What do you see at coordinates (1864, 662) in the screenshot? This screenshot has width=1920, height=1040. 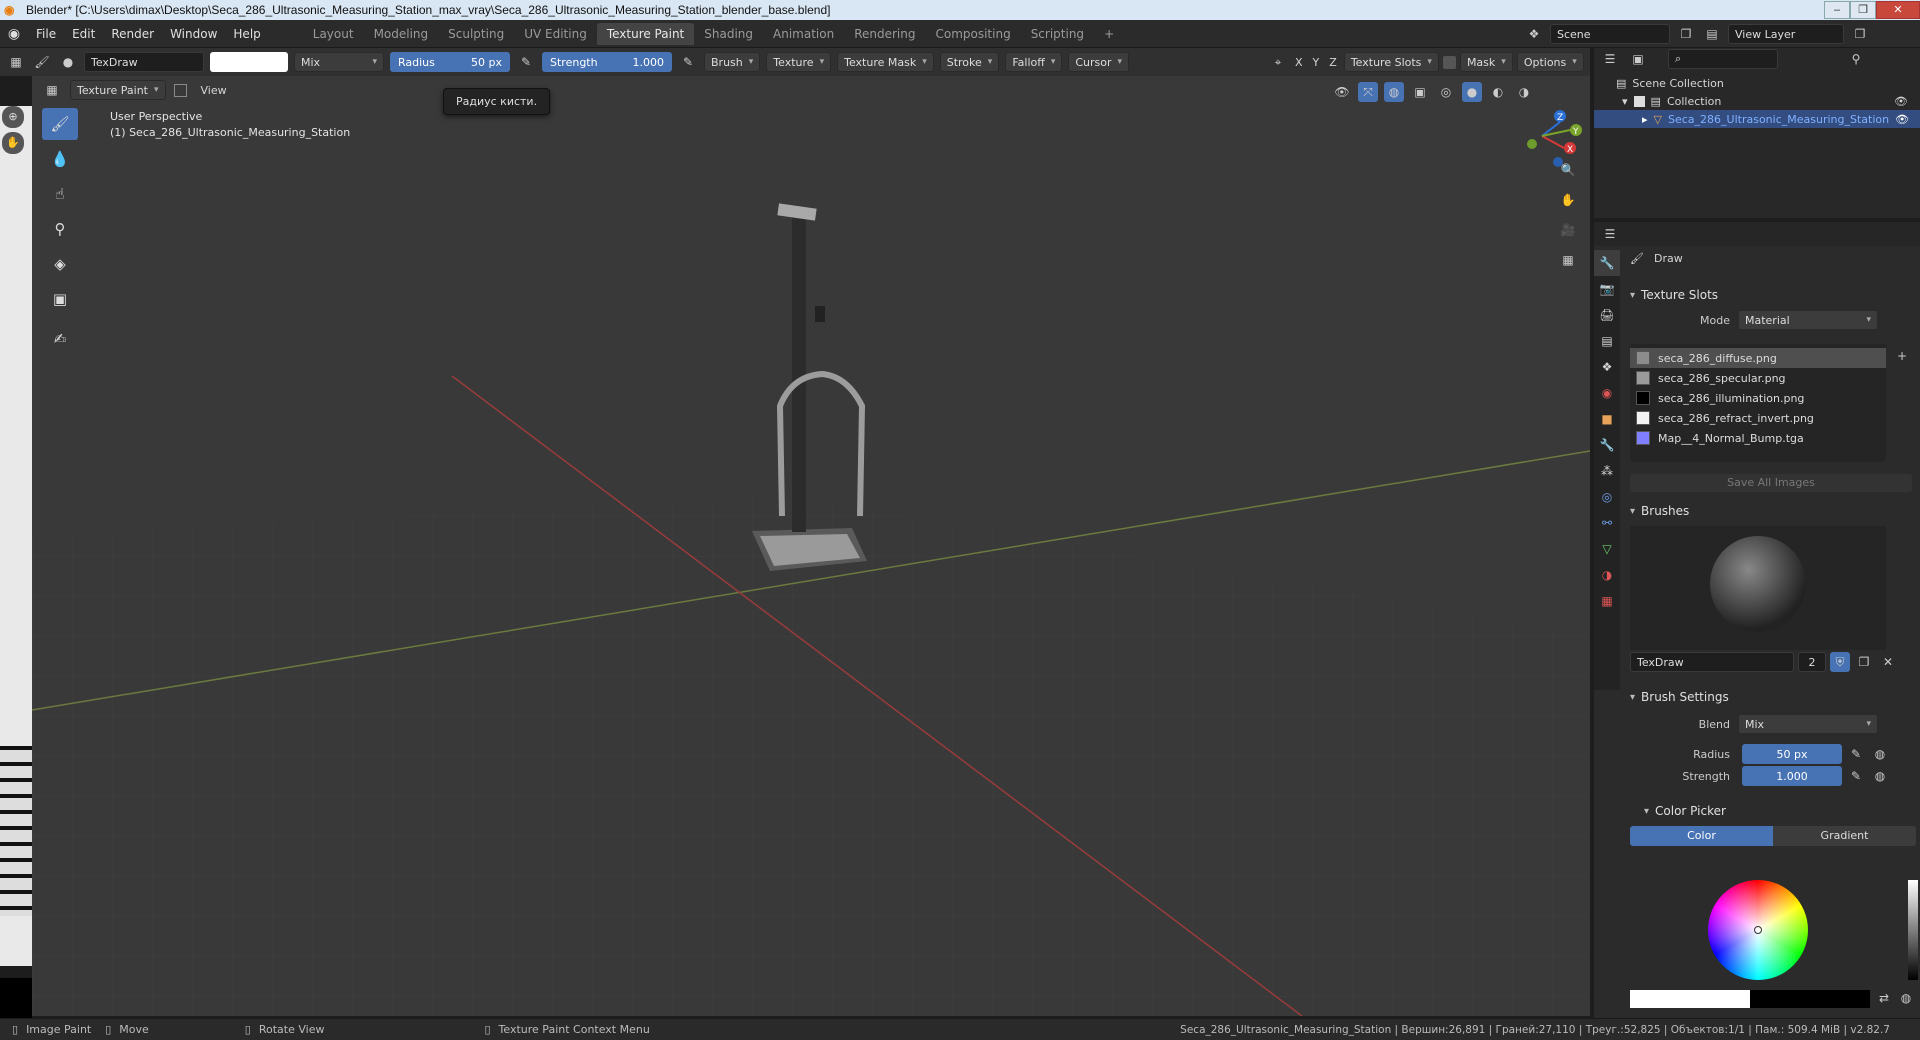 I see `duplicate-brush-icon: ❐` at bounding box center [1864, 662].